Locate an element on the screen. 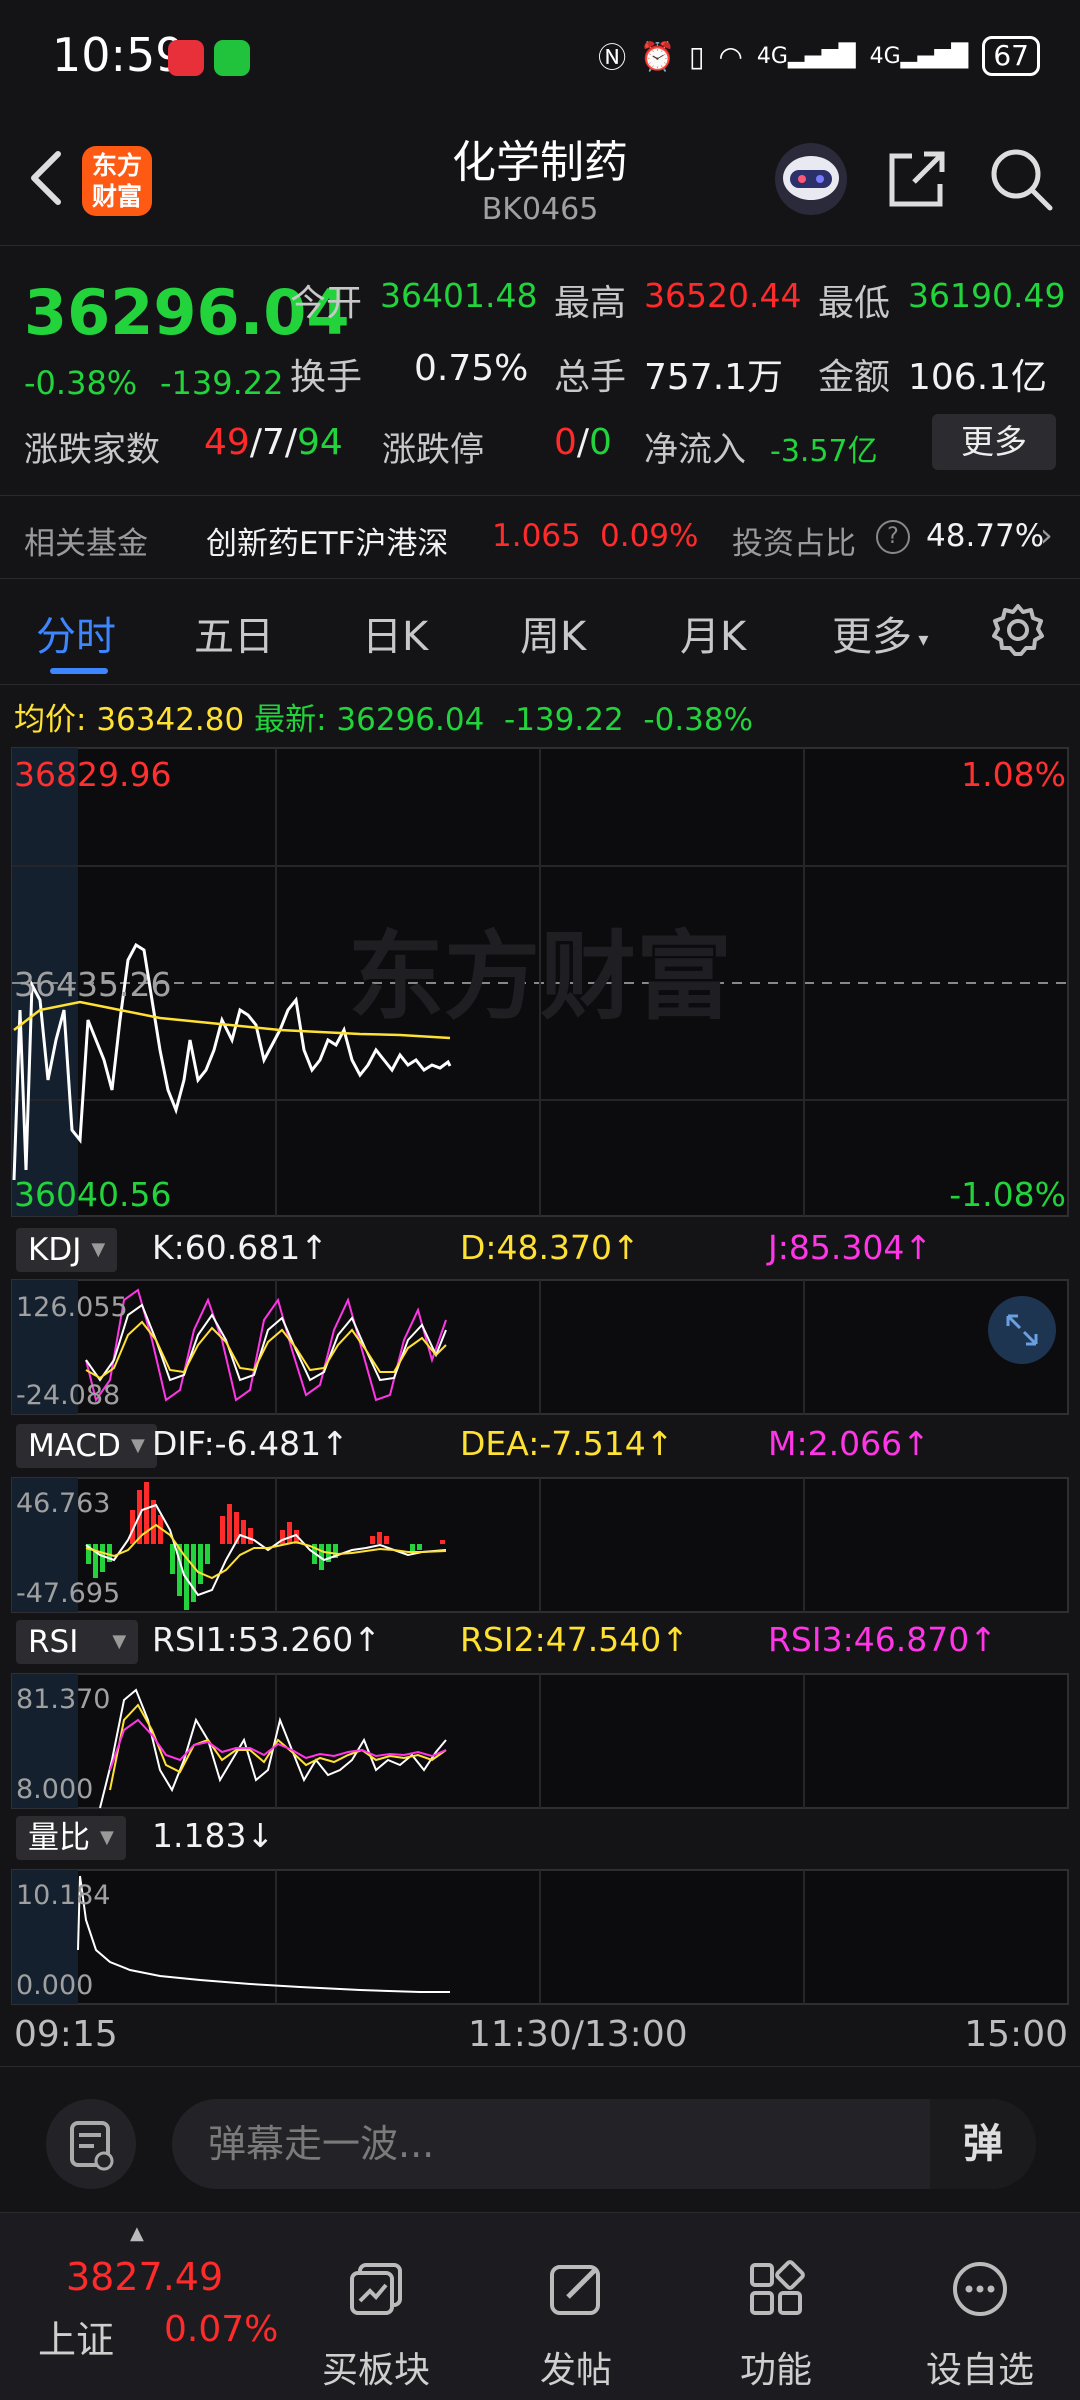  status-time: 10:59 is located at coordinates (118, 55).